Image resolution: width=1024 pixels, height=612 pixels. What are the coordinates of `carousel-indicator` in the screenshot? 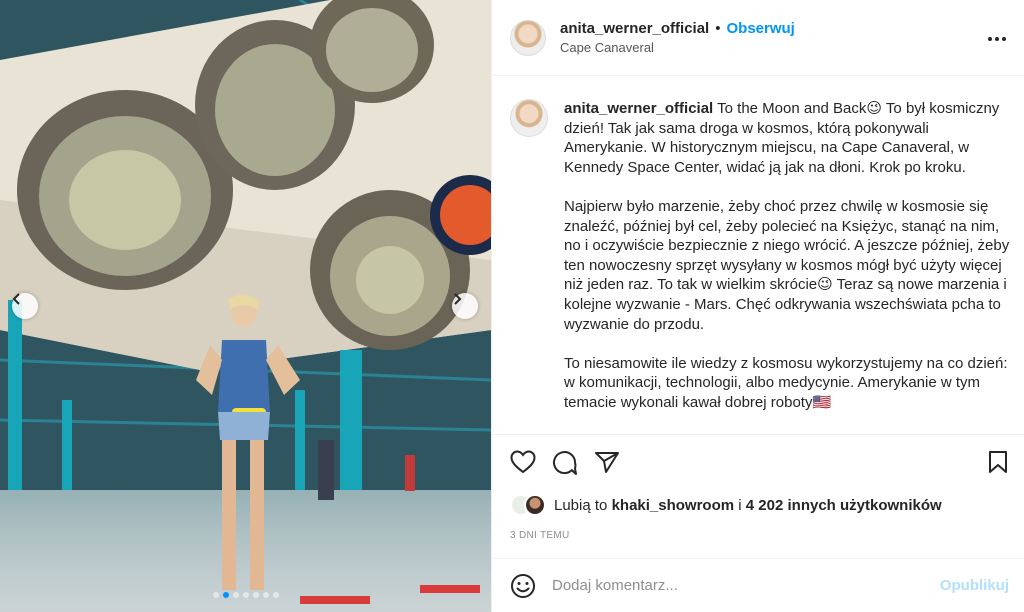 It's located at (245, 595).